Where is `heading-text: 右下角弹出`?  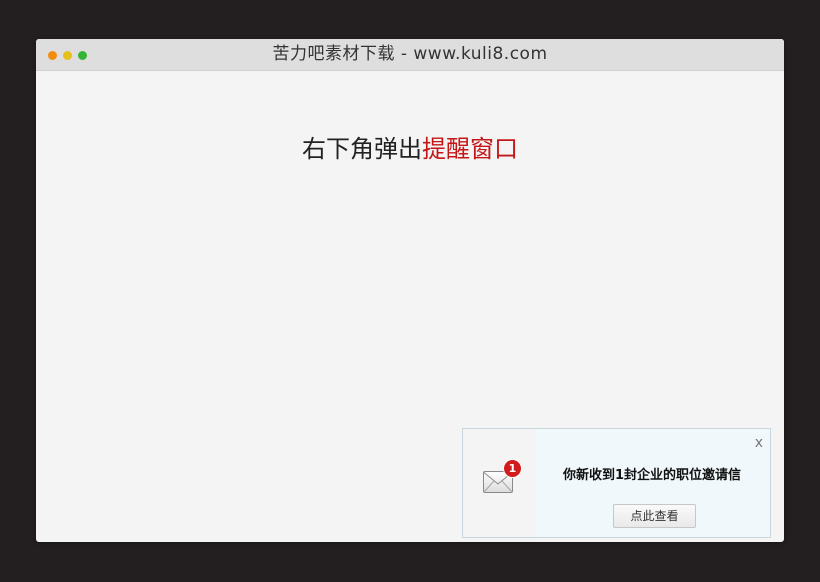 heading-text: 右下角弹出 is located at coordinates (362, 149).